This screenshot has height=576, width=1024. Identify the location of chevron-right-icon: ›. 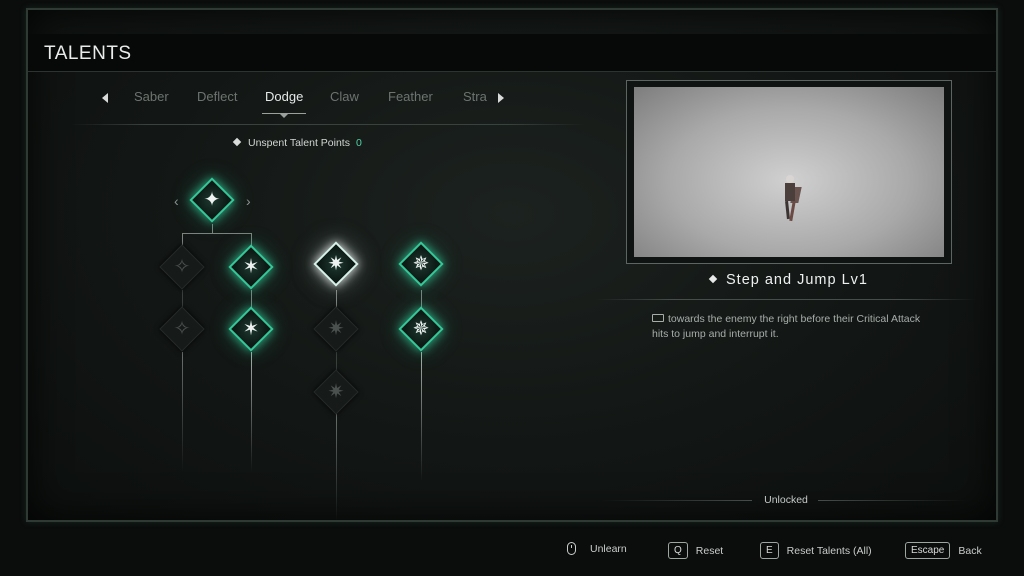
(248, 201).